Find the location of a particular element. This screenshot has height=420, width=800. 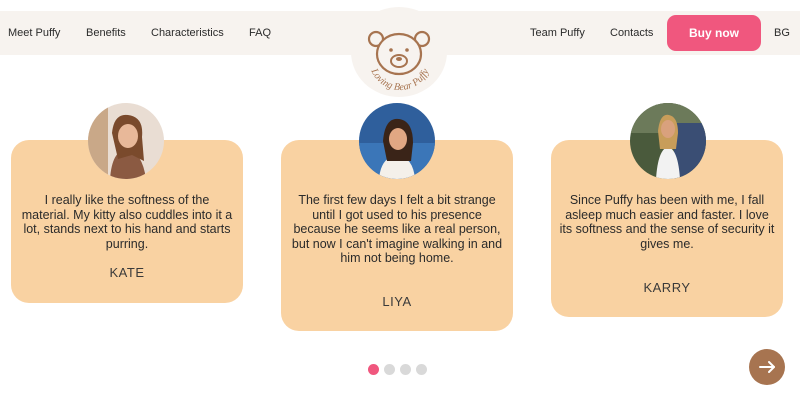

nav-link-faq: FAQ is located at coordinates (260, 33).